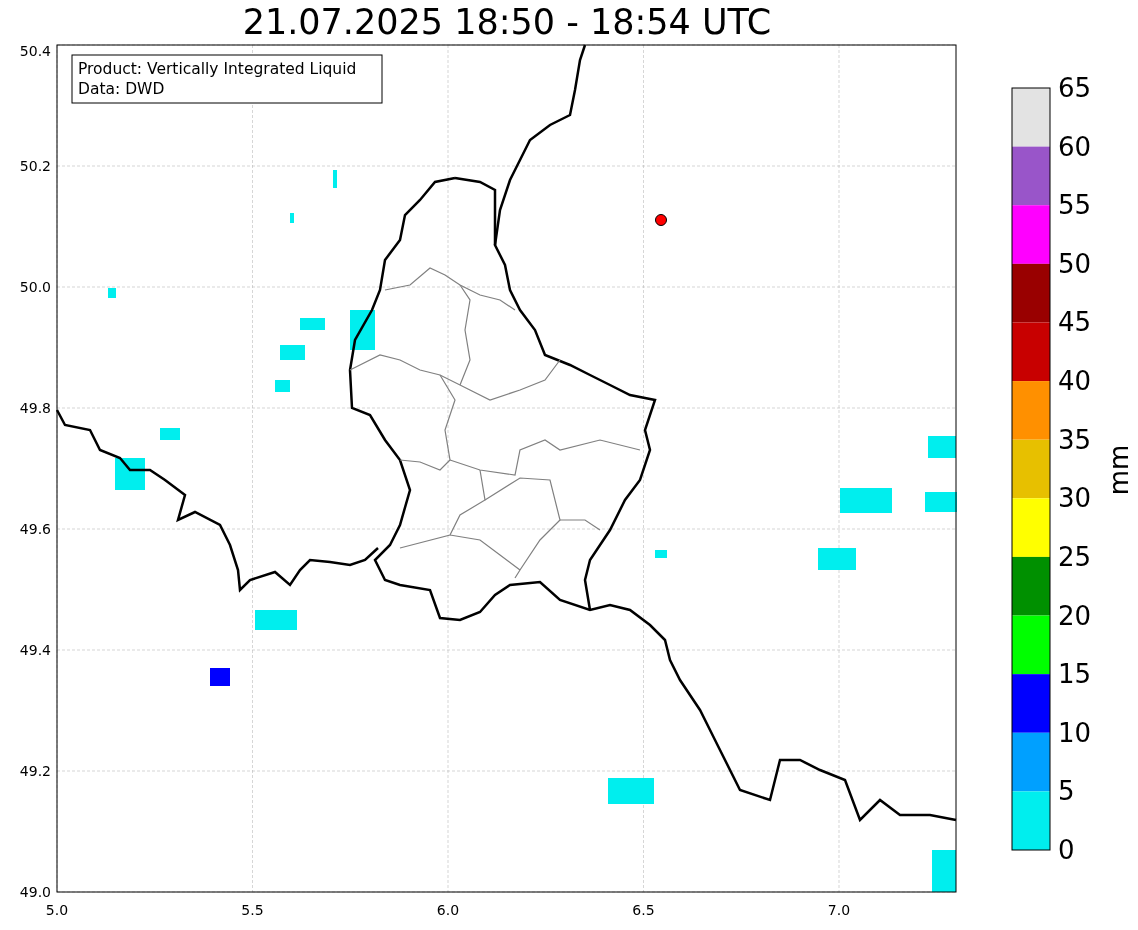  What do you see at coordinates (252, 910) in the screenshot?
I see `x-tick-label: 5.5` at bounding box center [252, 910].